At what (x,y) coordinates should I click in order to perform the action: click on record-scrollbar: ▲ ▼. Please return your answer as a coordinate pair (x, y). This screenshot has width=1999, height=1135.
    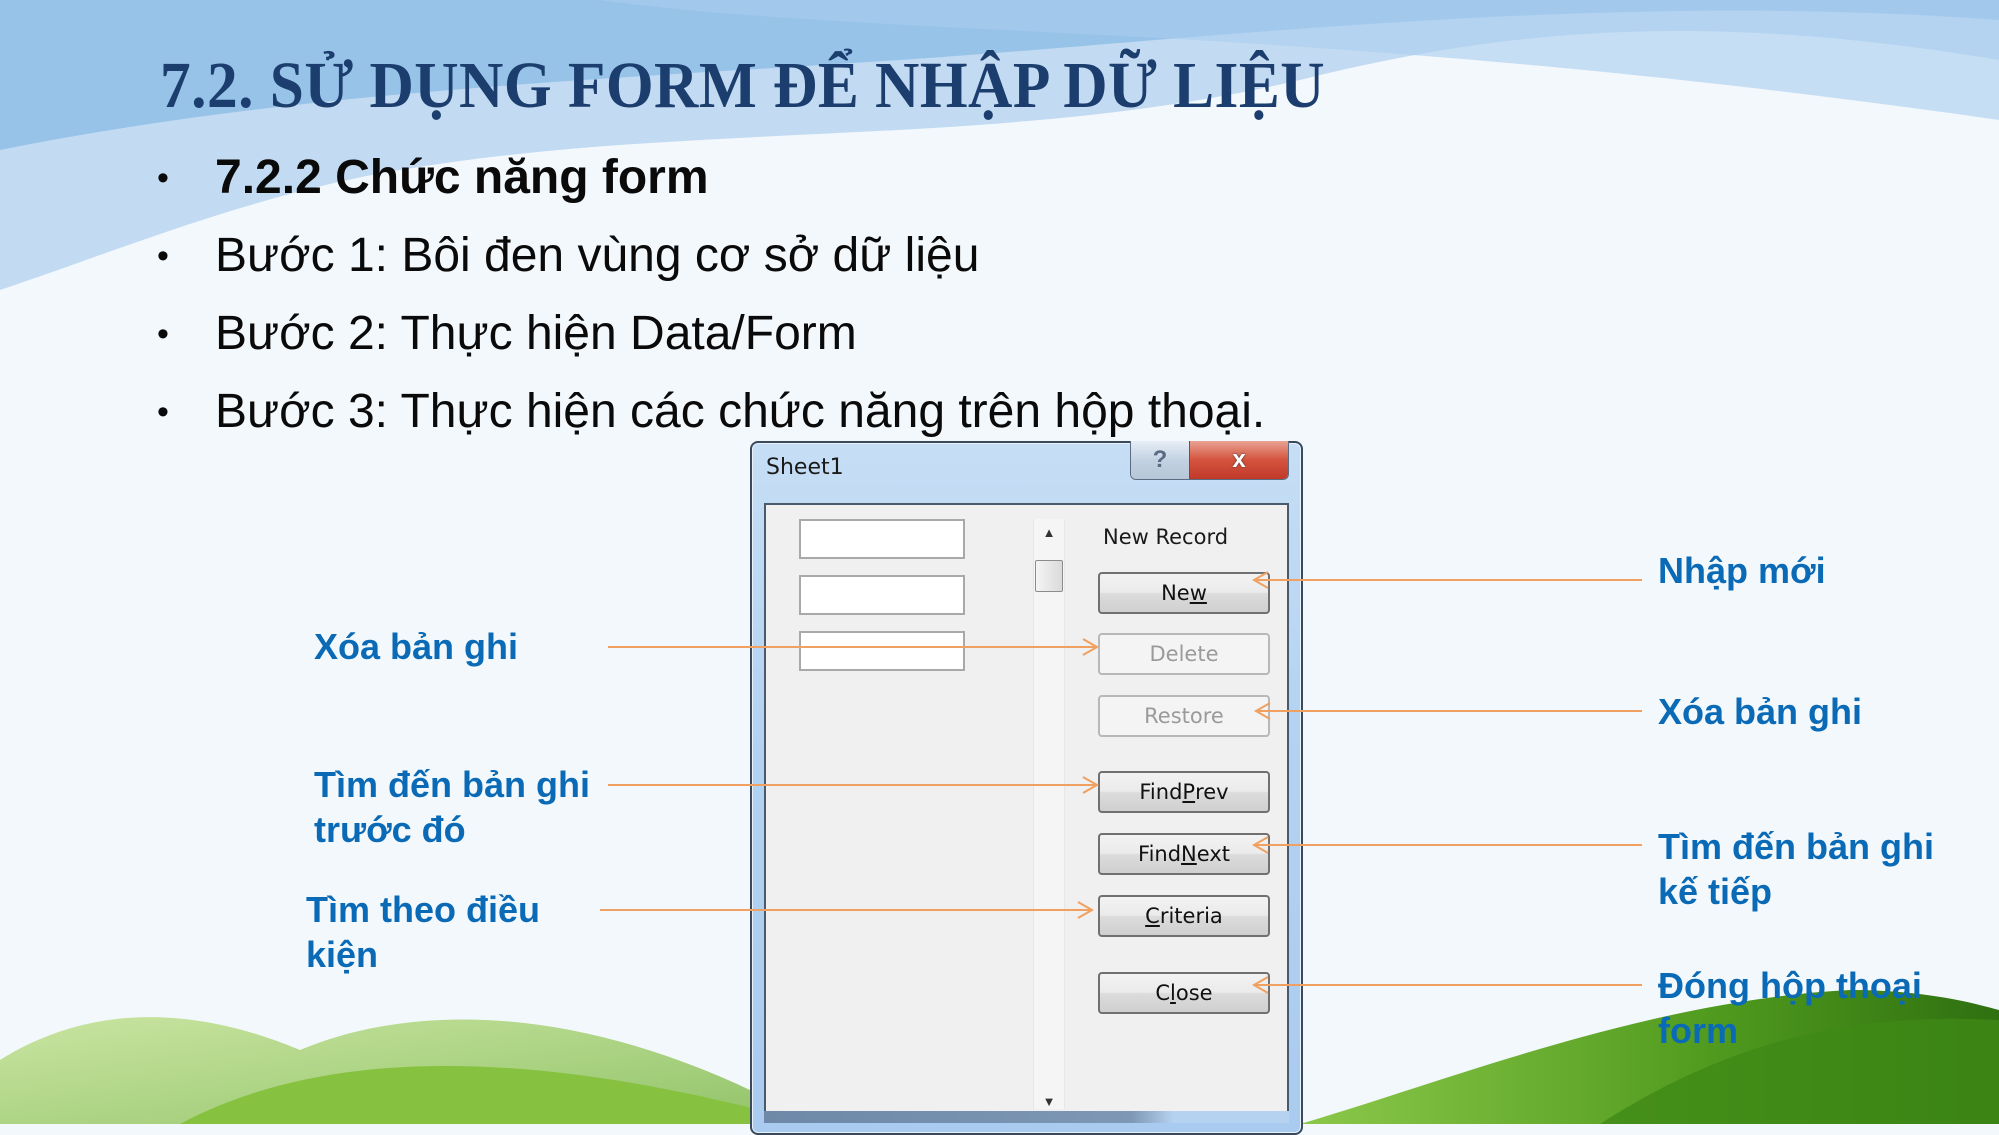
    Looking at the image, I should click on (1049, 814).